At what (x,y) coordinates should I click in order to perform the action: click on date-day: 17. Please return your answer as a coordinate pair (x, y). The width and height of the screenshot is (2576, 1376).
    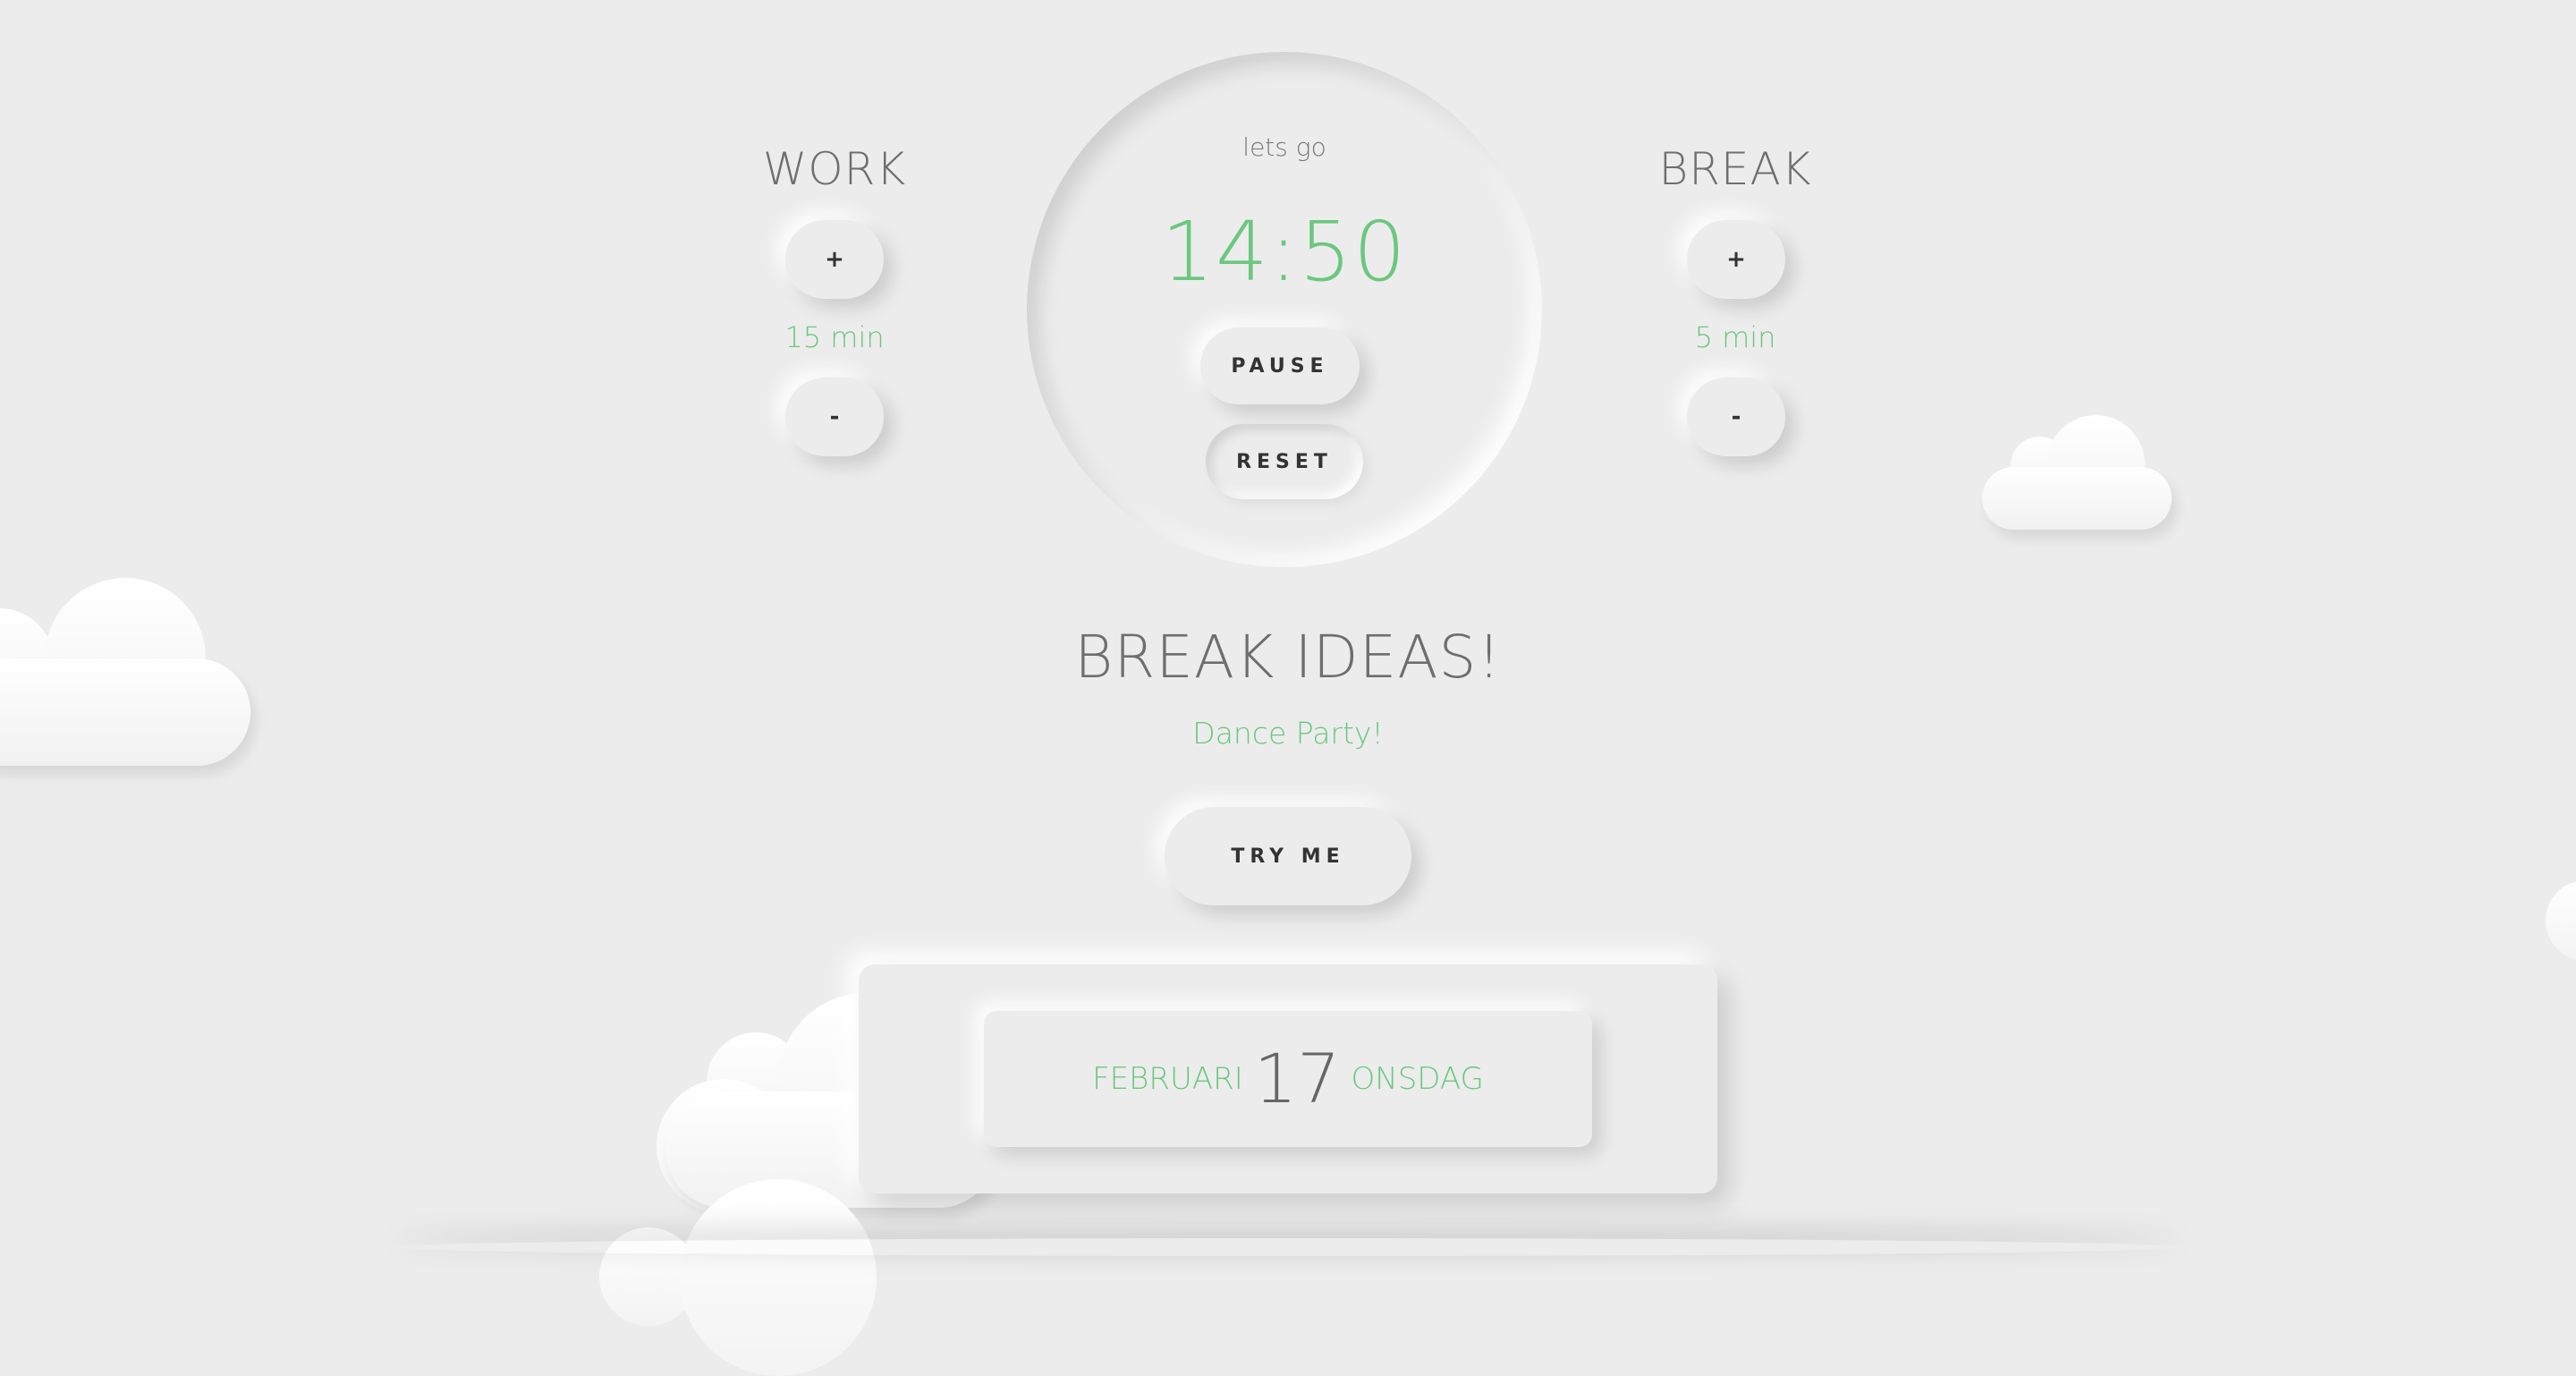
    Looking at the image, I should click on (1297, 1079).